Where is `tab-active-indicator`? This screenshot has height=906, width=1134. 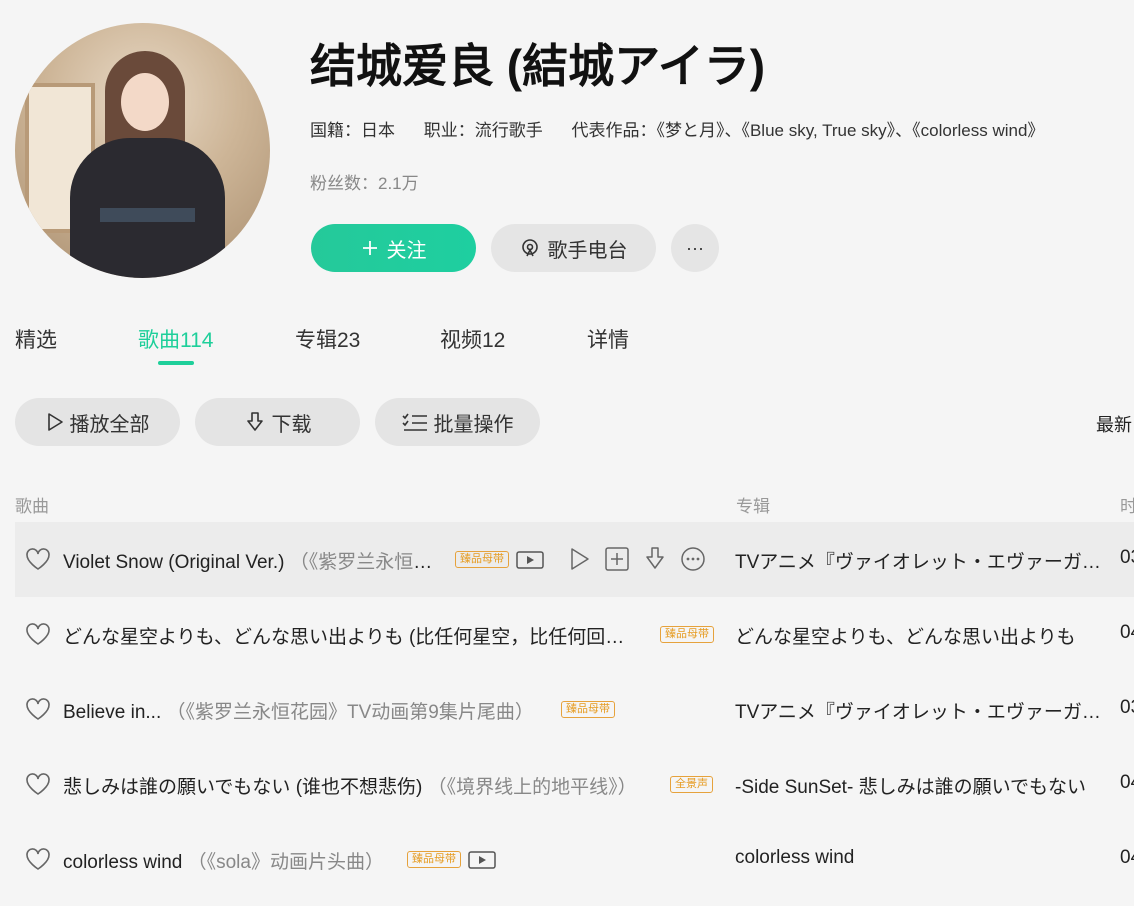
tab-active-indicator is located at coordinates (176, 363).